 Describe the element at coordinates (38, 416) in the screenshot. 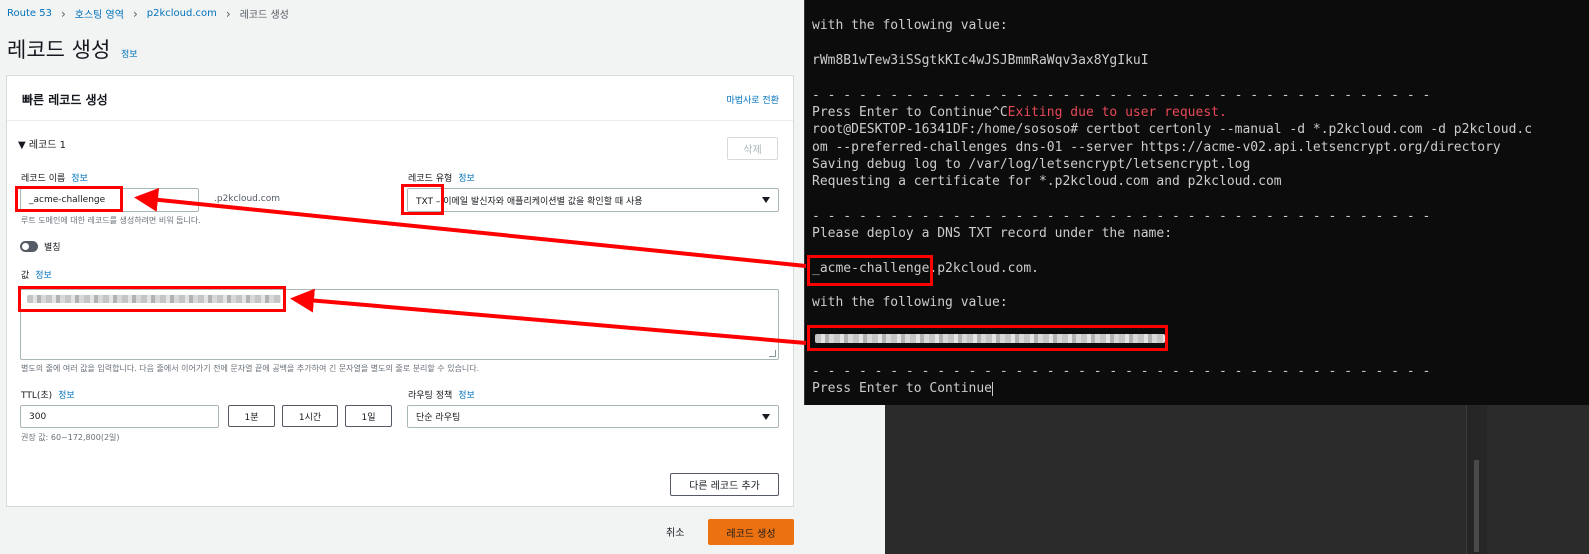

I see `ttl-value: 300` at that location.